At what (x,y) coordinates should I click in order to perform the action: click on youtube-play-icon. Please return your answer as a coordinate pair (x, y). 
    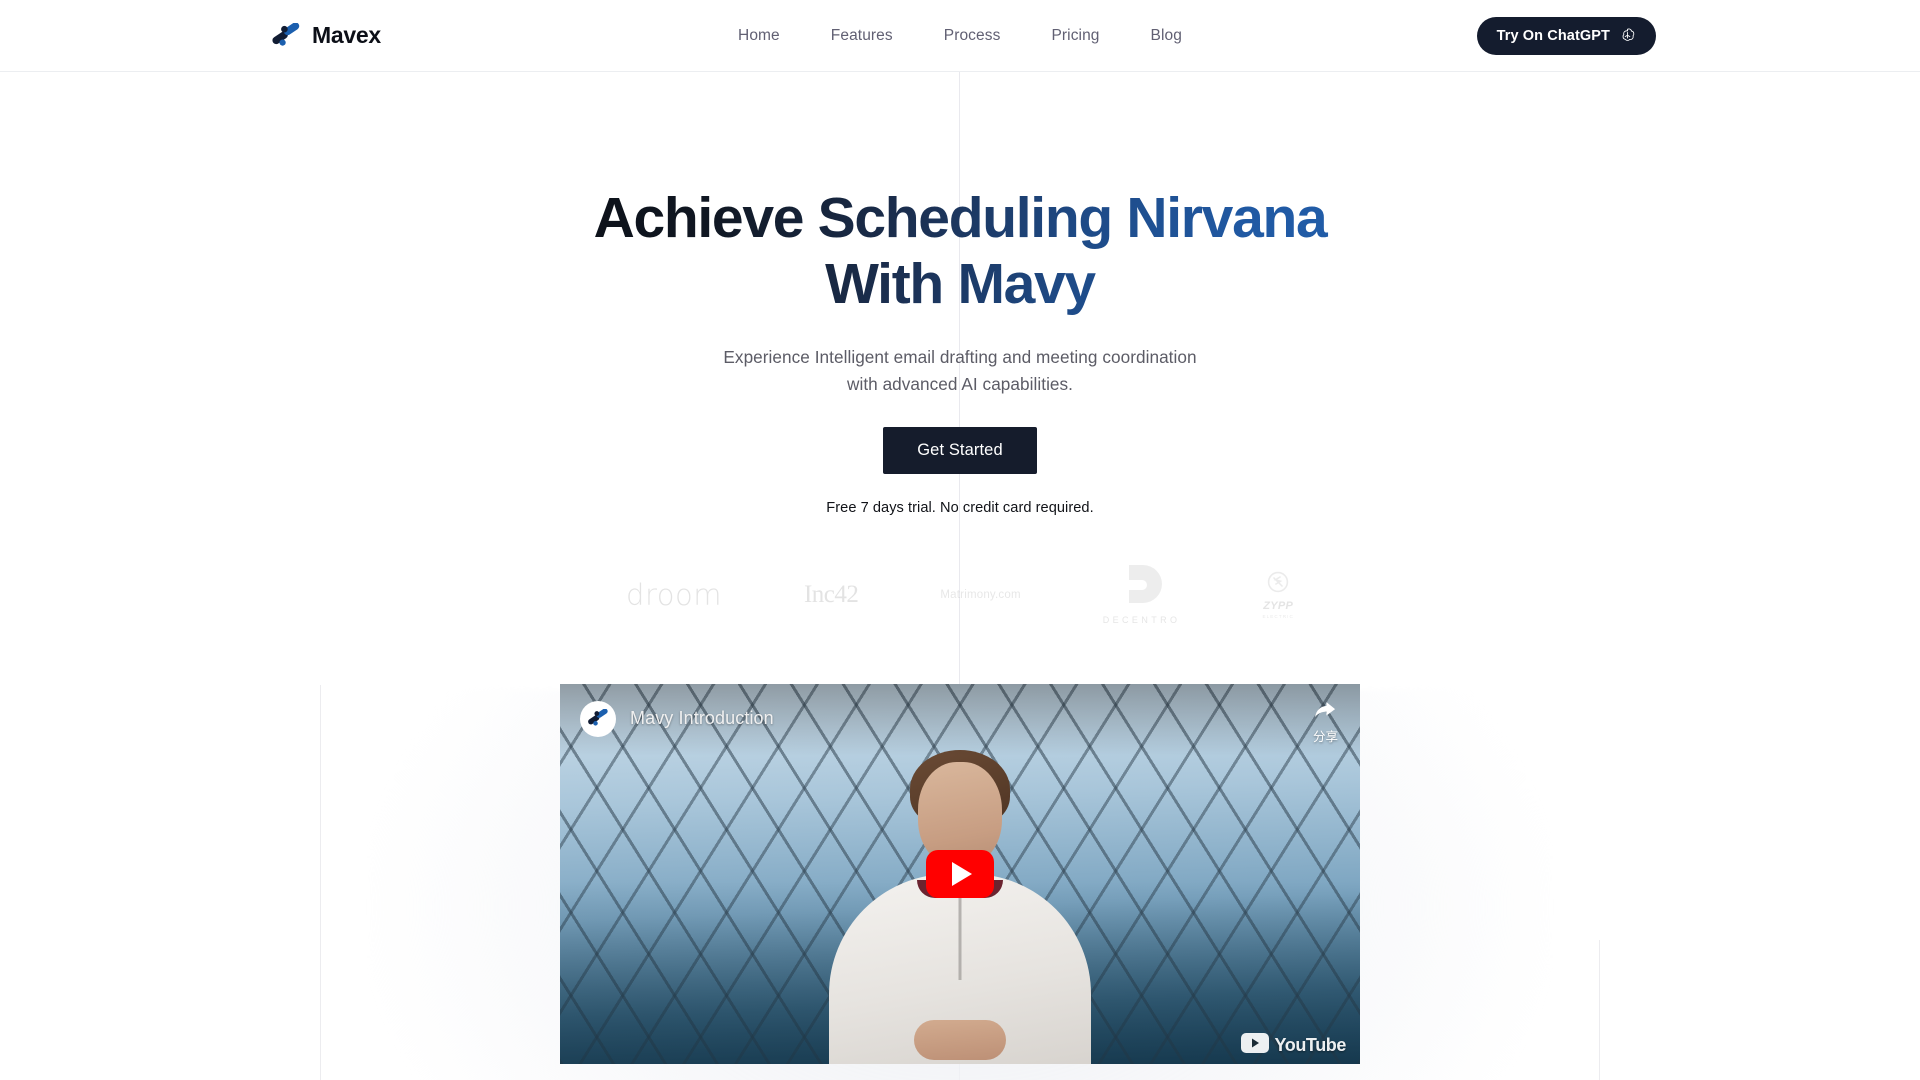
    Looking at the image, I should click on (960, 873).